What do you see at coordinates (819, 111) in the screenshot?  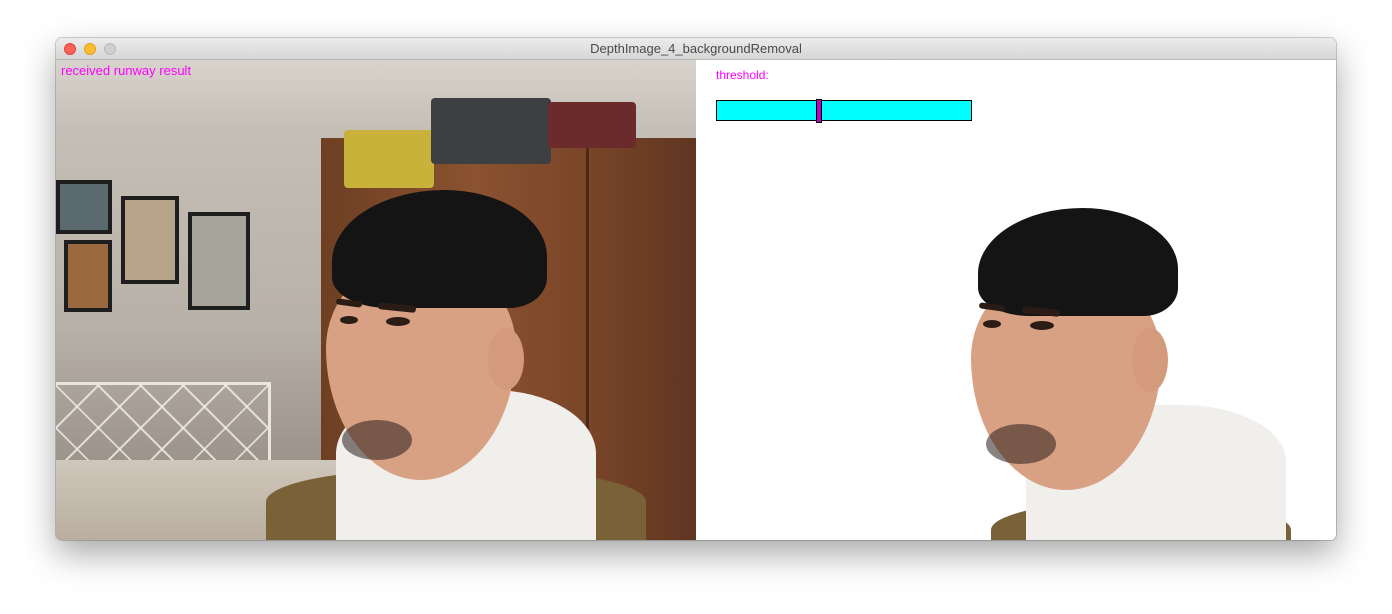 I see `threshold-slider-handle` at bounding box center [819, 111].